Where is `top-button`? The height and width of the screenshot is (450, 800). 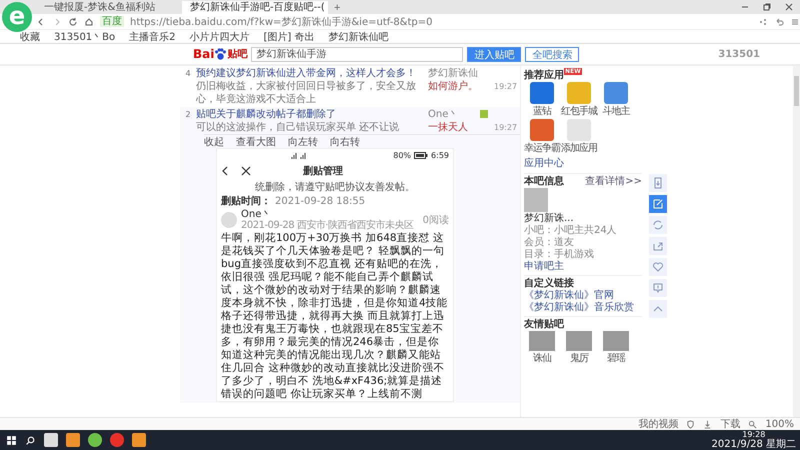
top-button is located at coordinates (658, 309).